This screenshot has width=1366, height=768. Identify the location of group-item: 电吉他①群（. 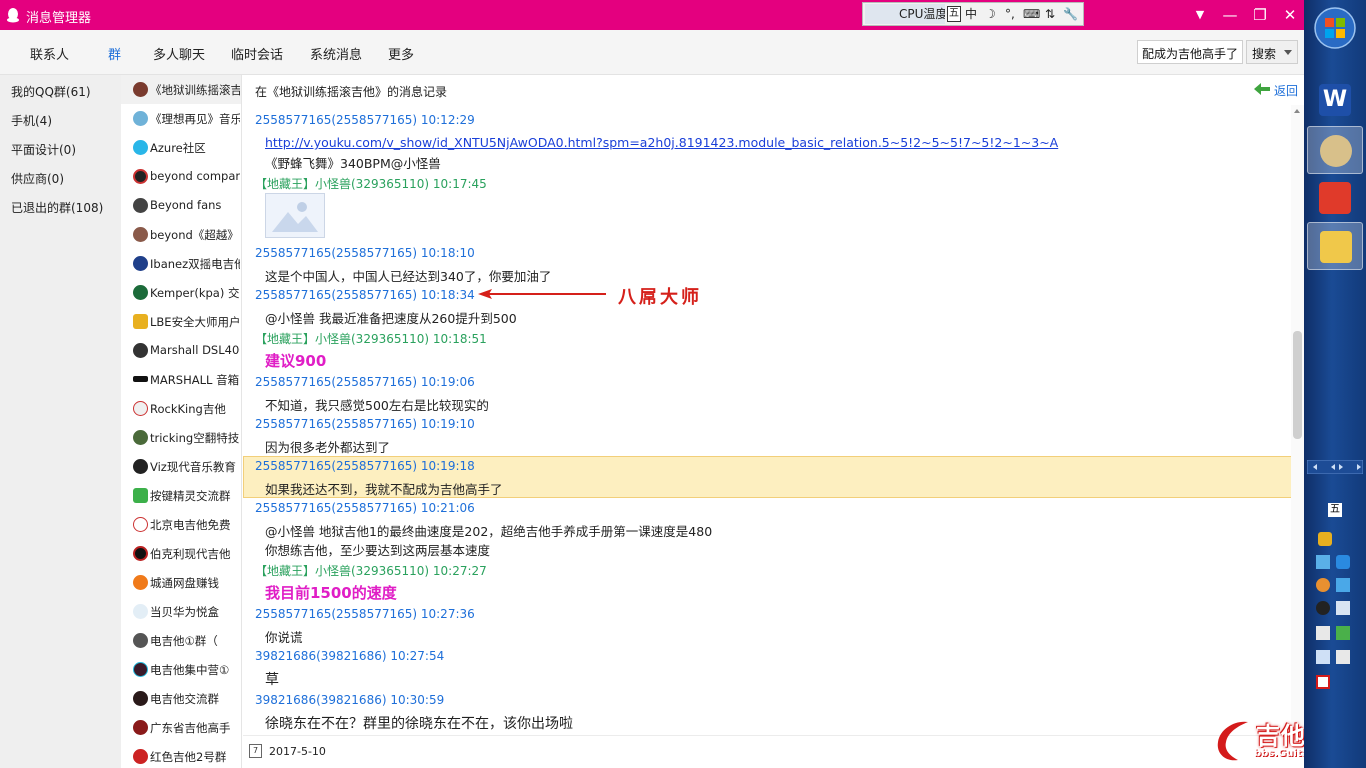
(181, 640).